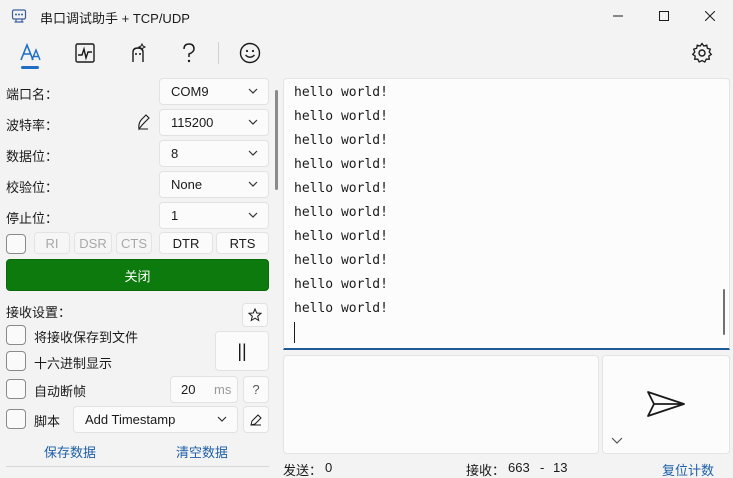 The height and width of the screenshot is (478, 733). I want to click on save-to-file-label: 将接收保存到文件, so click(86, 337).